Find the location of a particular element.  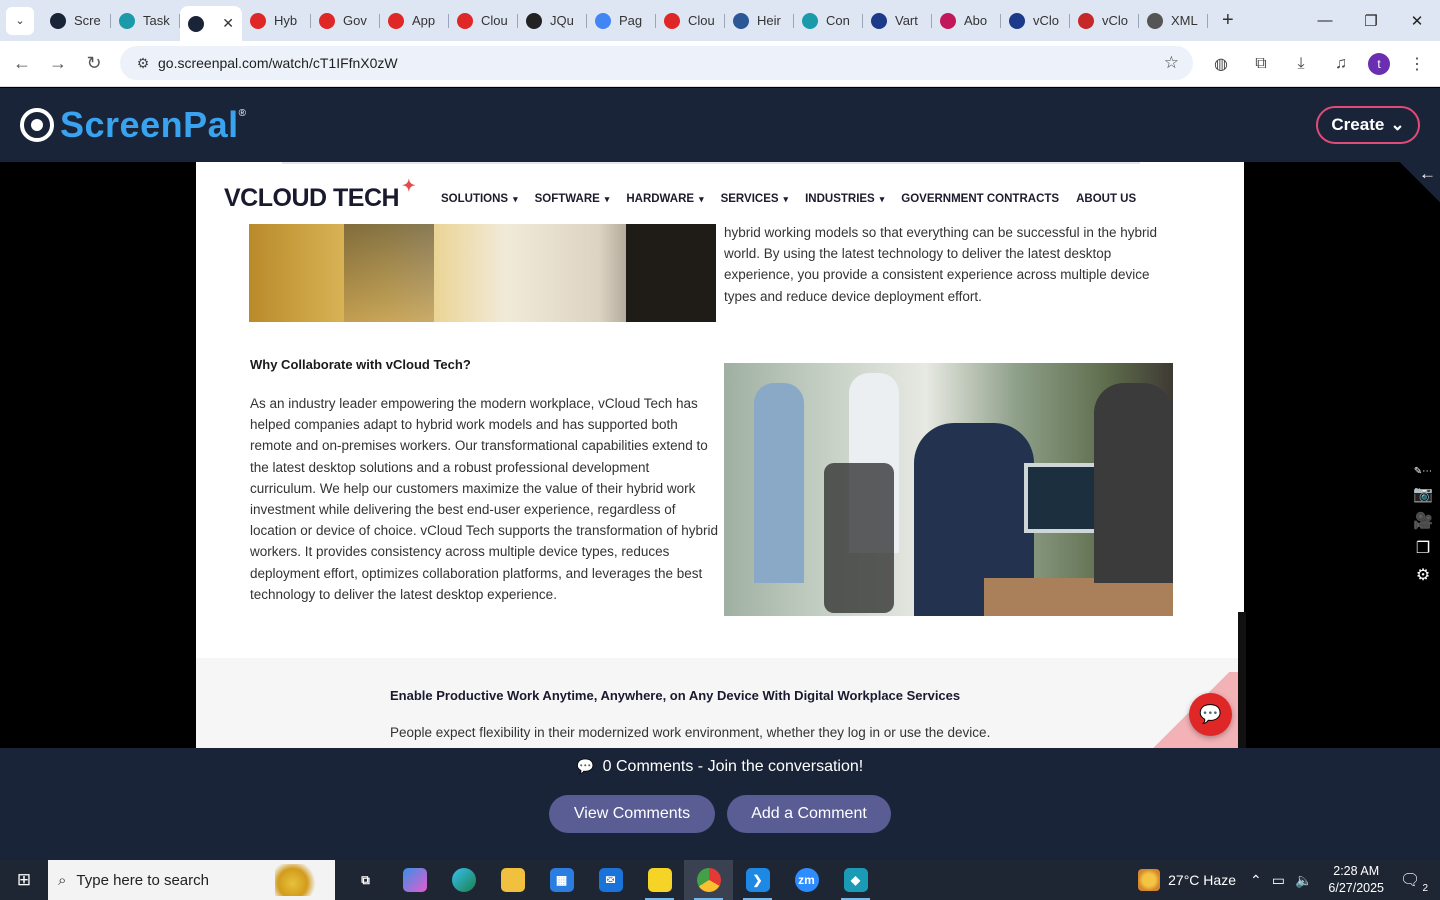

vscode-icon: ❯ is located at coordinates (757, 880).